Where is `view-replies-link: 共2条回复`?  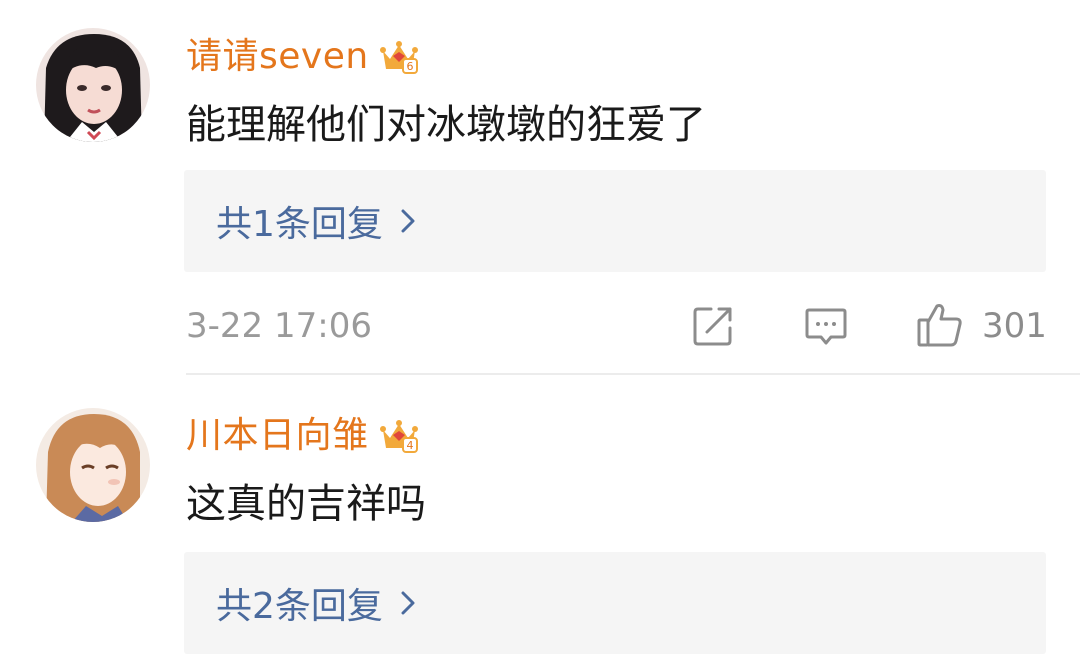
view-replies-link: 共2条回复 is located at coordinates (315, 603).